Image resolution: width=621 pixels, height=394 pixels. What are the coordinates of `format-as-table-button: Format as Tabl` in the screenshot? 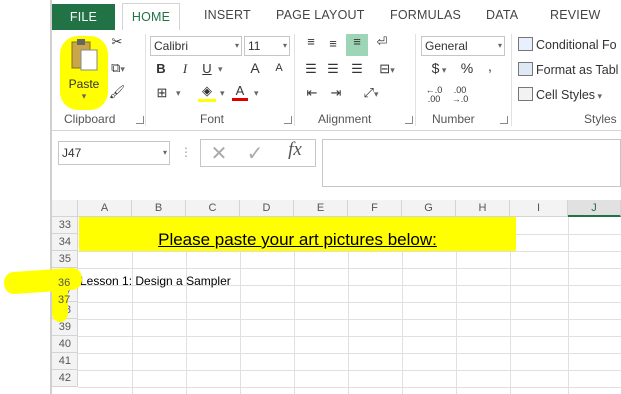 It's located at (568, 69).